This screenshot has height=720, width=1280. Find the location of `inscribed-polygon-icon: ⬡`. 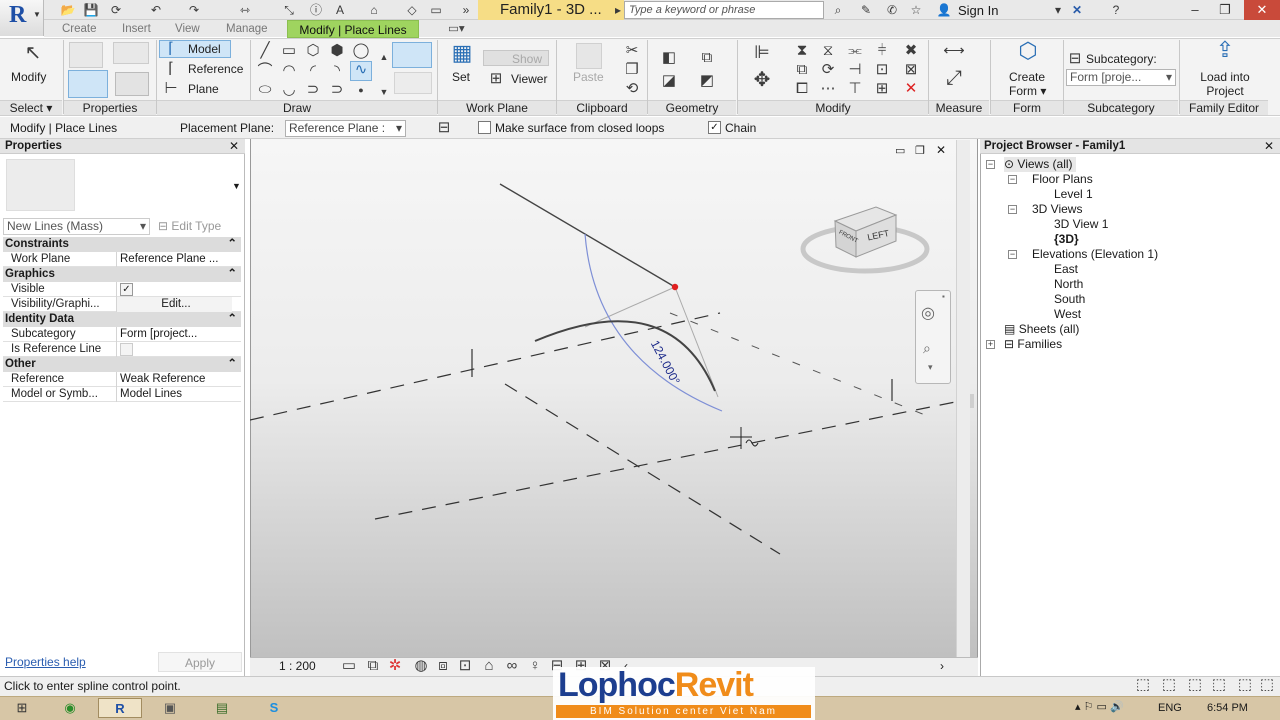

inscribed-polygon-icon: ⬡ is located at coordinates (313, 52).